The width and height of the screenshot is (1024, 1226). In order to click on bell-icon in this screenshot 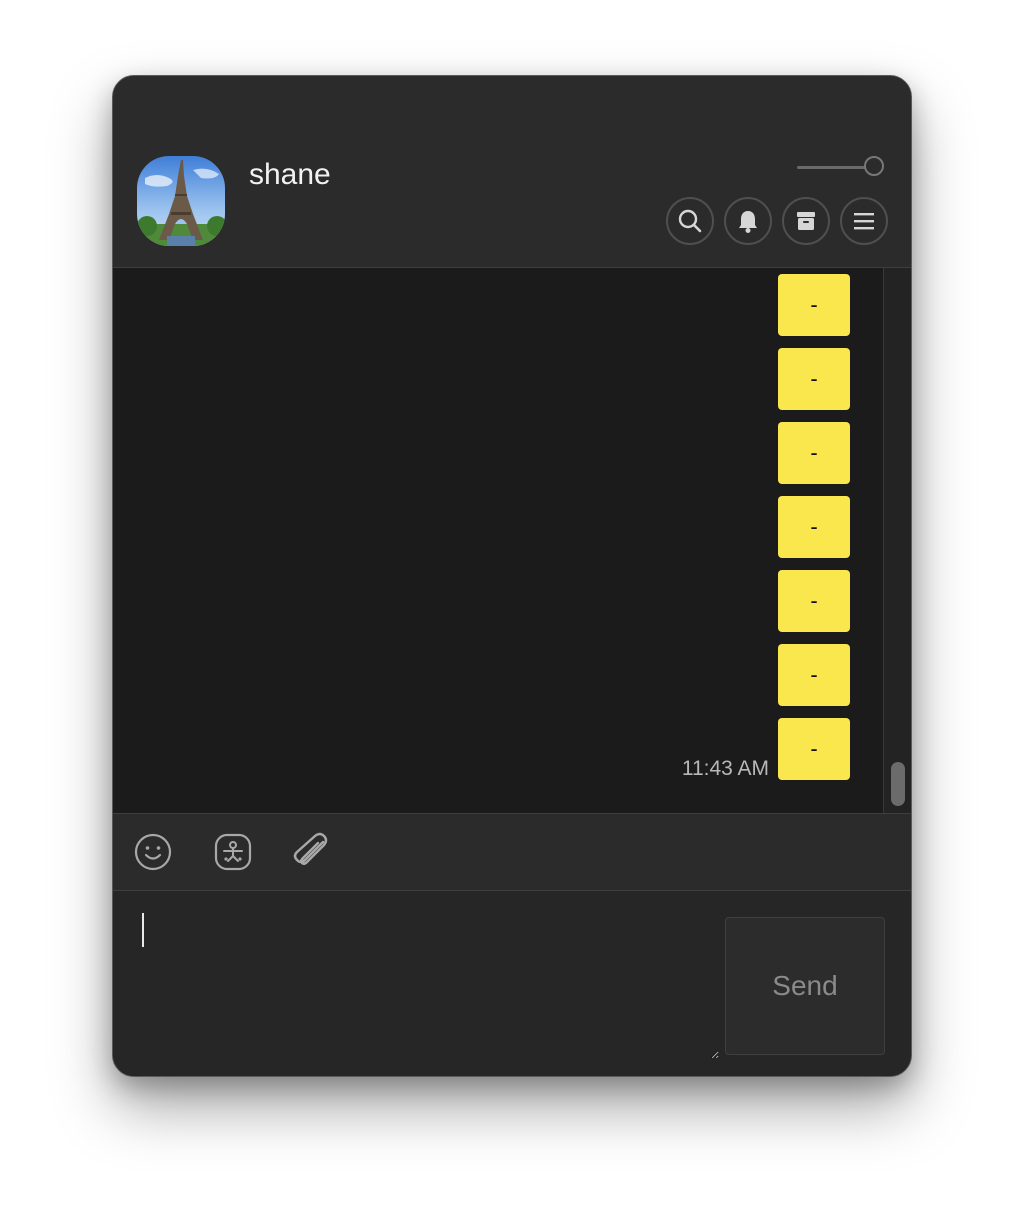, I will do `click(748, 222)`.